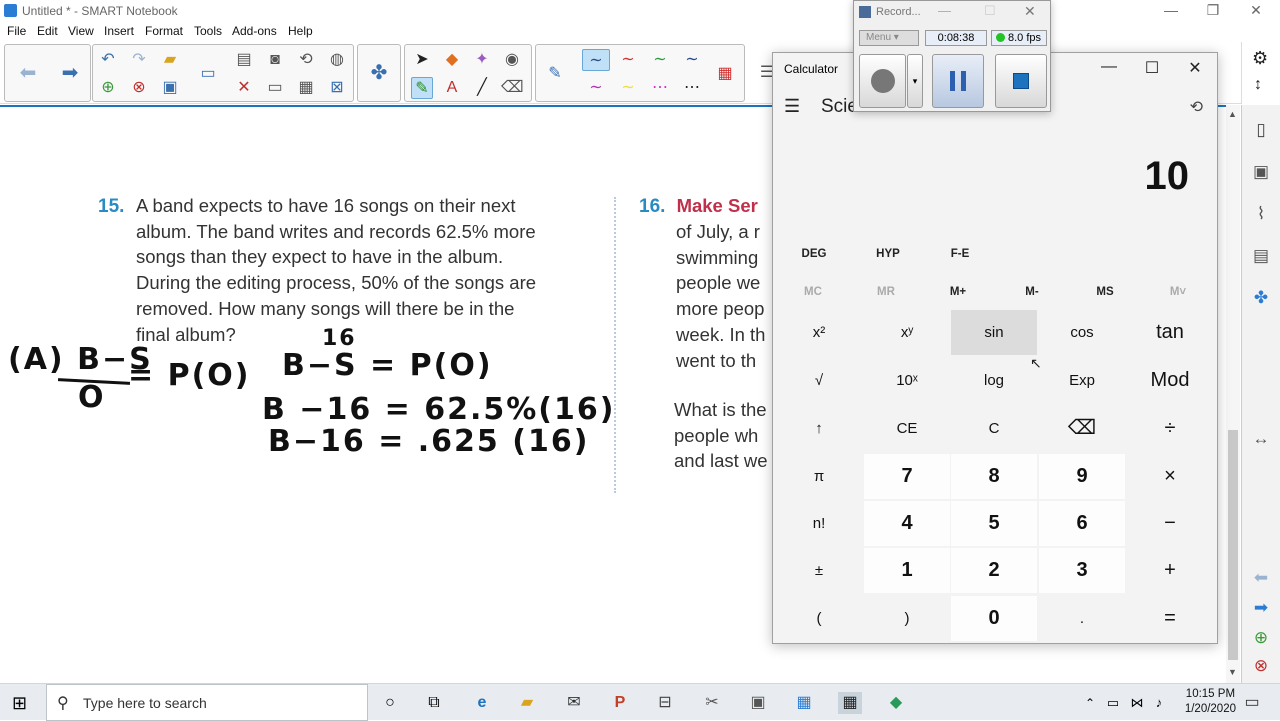 The image size is (1280, 721). What do you see at coordinates (19, 703) in the screenshot?
I see `windows-start-icon: ⊞` at bounding box center [19, 703].